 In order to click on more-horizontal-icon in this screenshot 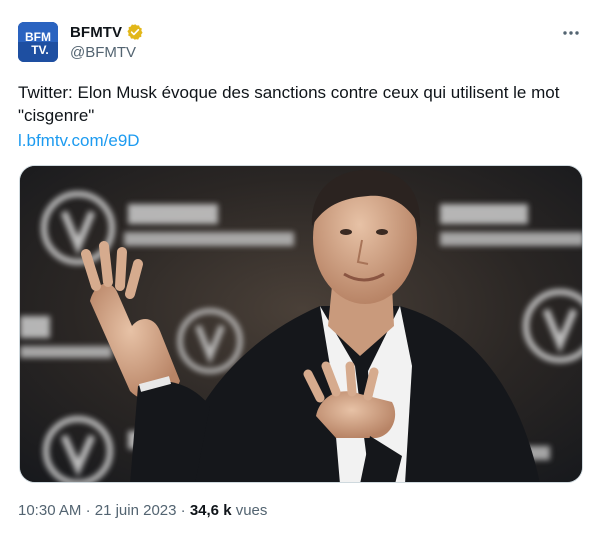, I will do `click(571, 33)`.